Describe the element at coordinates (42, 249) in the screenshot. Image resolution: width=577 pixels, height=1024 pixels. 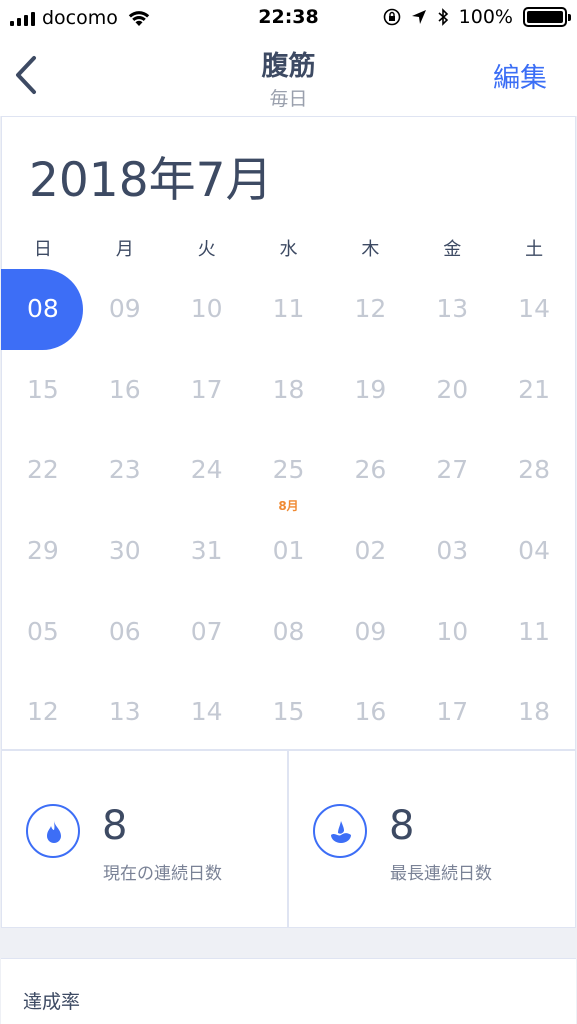
I see `weekday-label: 日` at that location.